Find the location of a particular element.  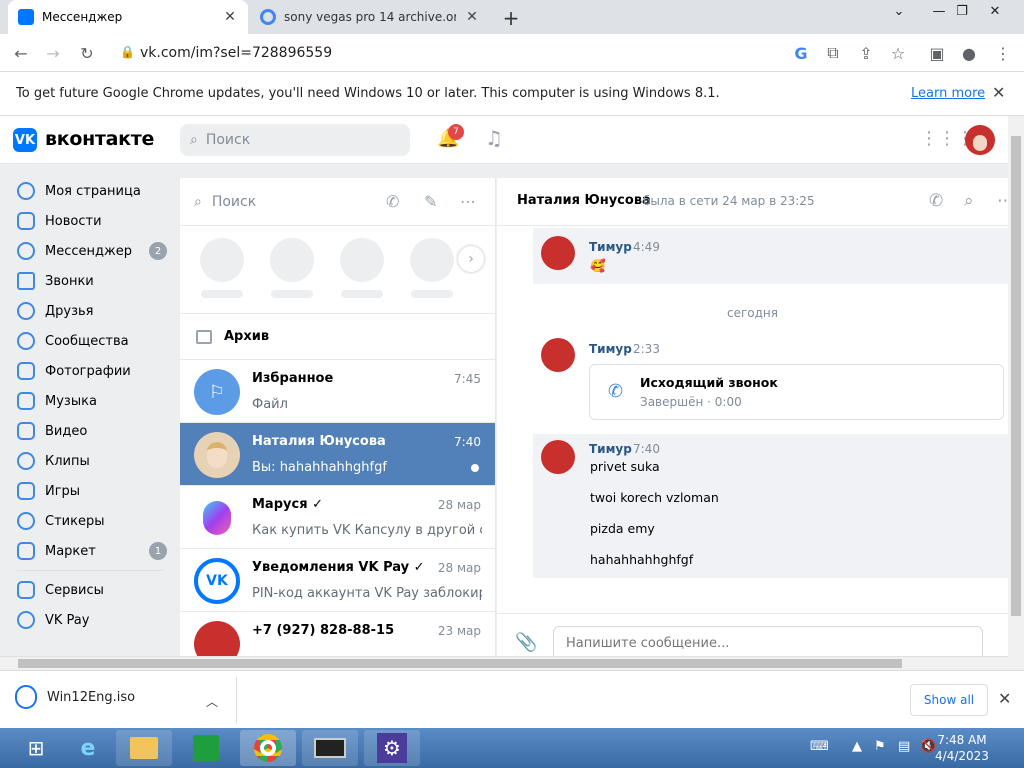

forward-icon: → is located at coordinates (53, 53).